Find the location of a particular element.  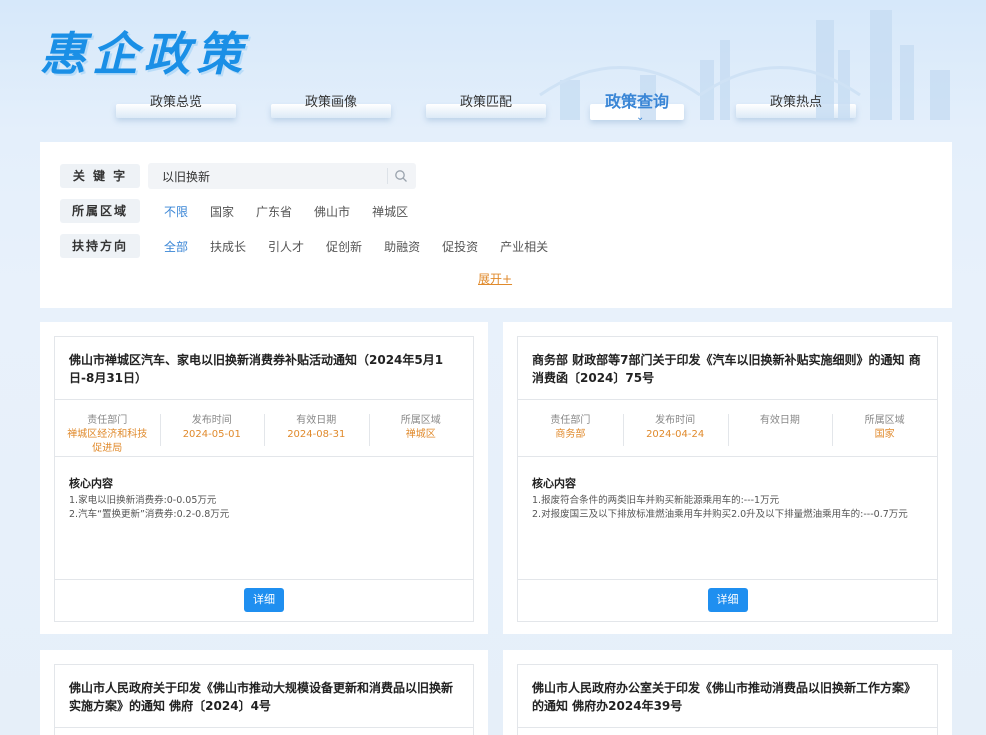

nav-tab-hot: 政策热点 is located at coordinates (796, 102).